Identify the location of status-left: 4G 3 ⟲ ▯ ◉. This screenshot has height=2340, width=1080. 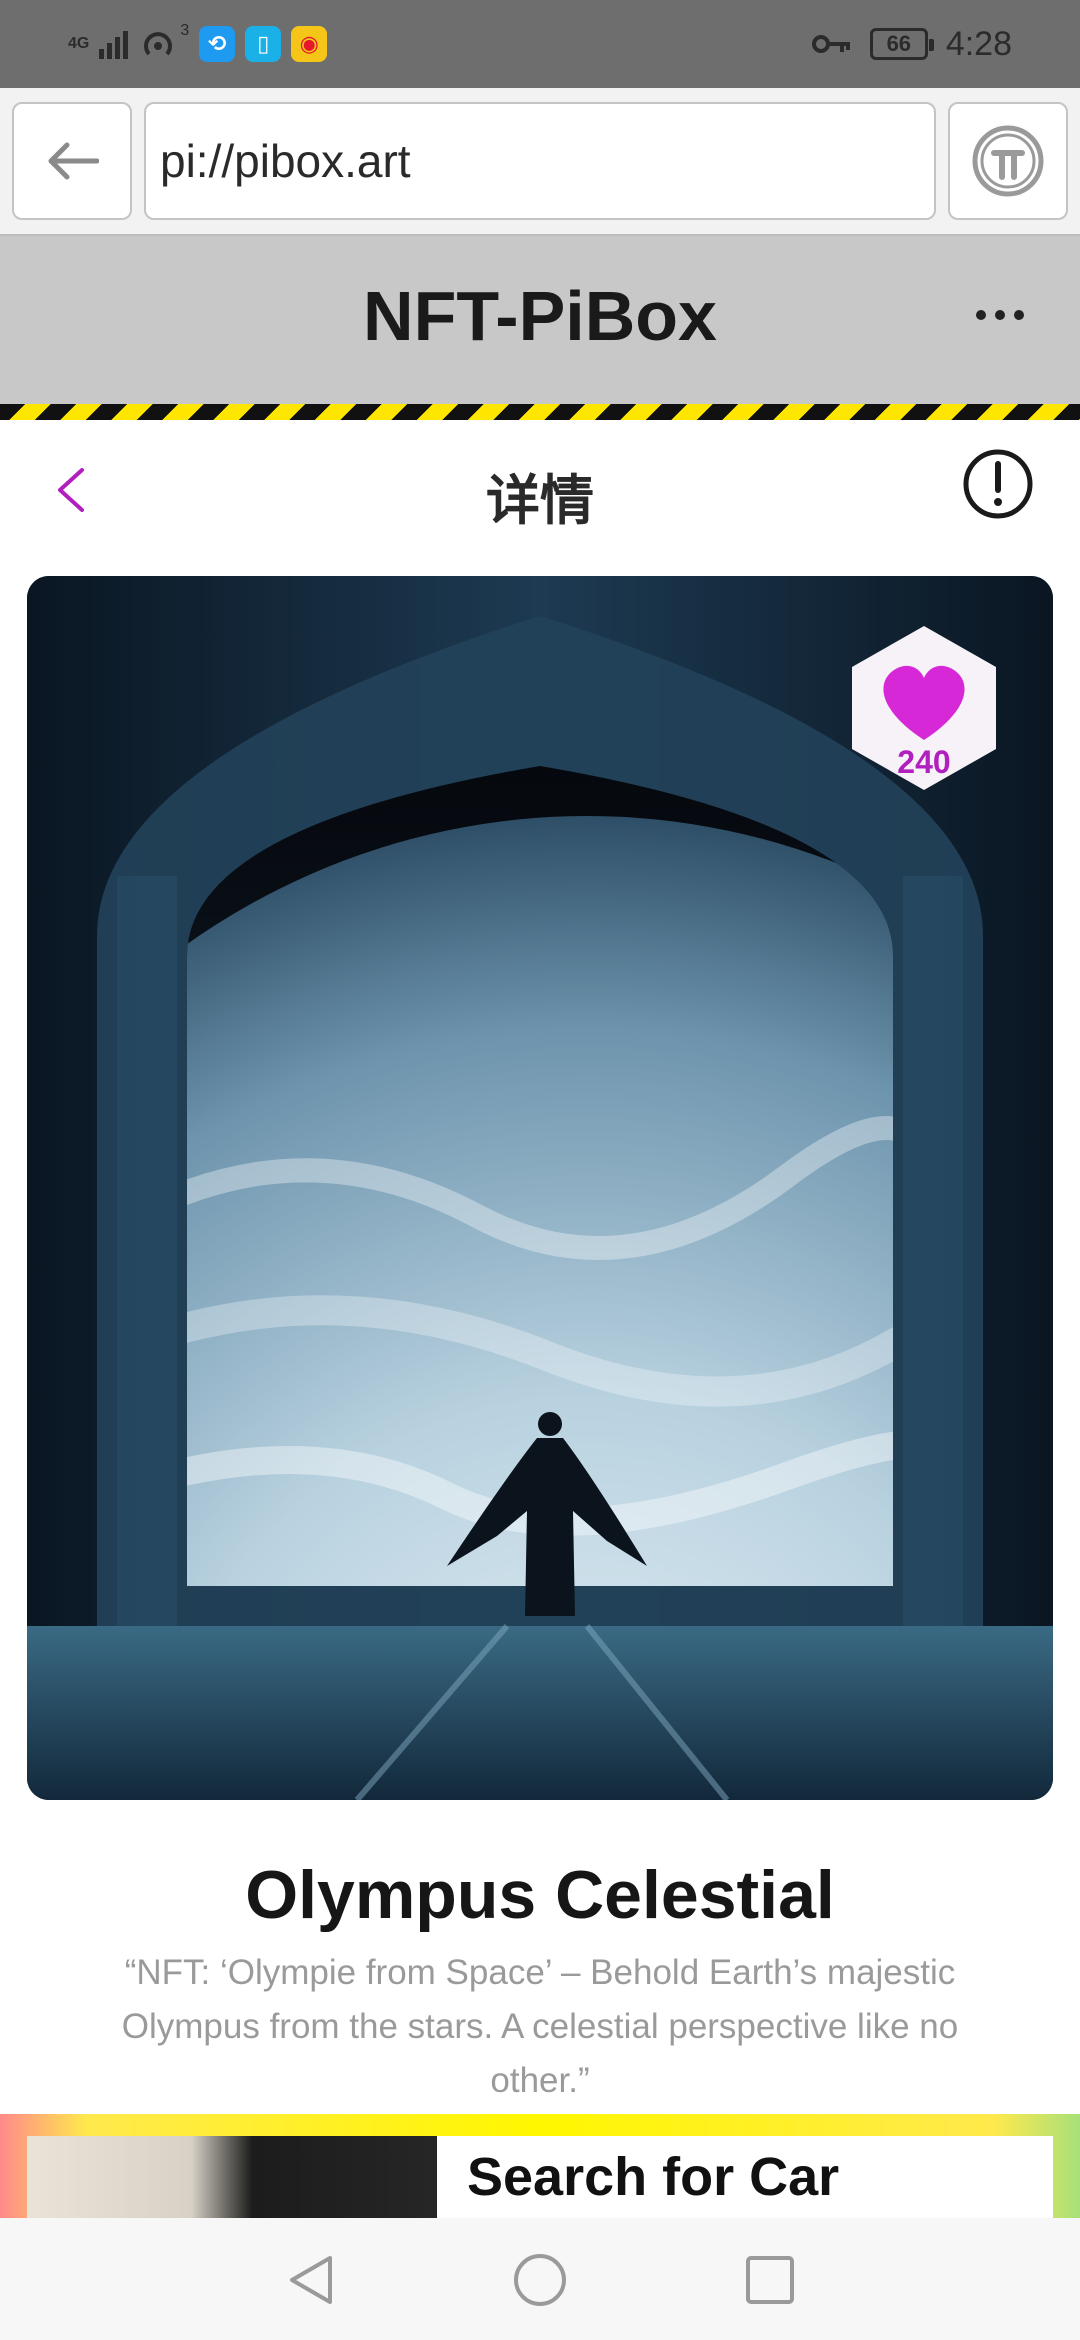
(198, 44).